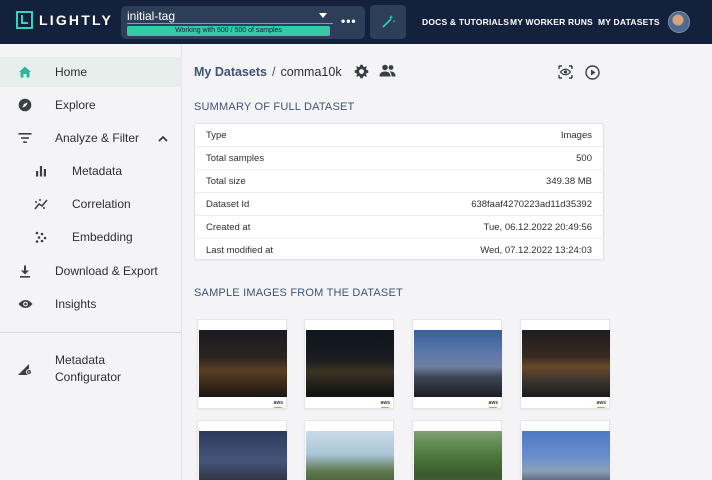  Describe the element at coordinates (629, 22) in the screenshot. I see `nav-my-datasets: MY DATASETS` at that location.